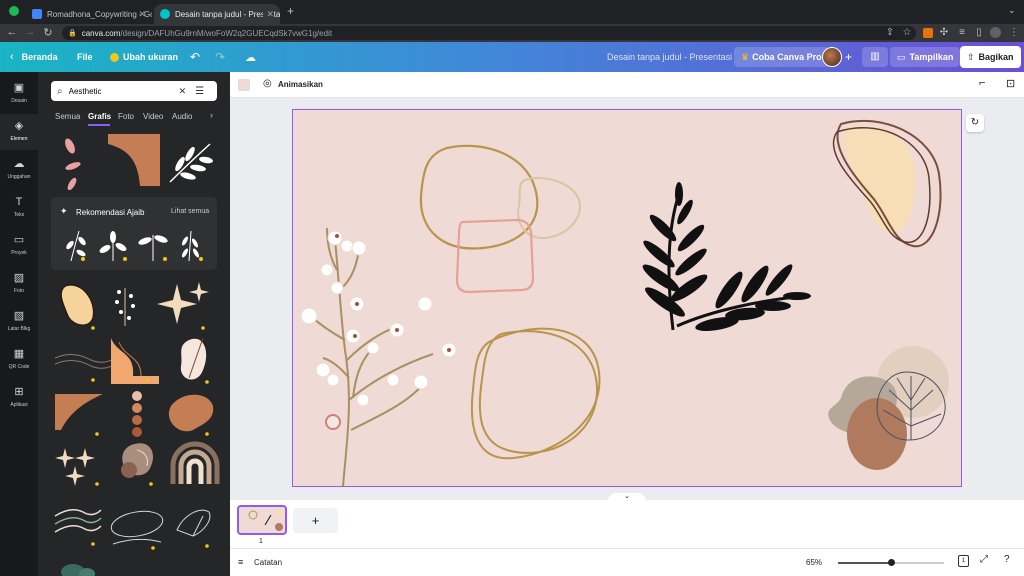 The width and height of the screenshot is (1024, 576). What do you see at coordinates (72, 33) in the screenshot?
I see `lock-icon: 🔒` at bounding box center [72, 33].